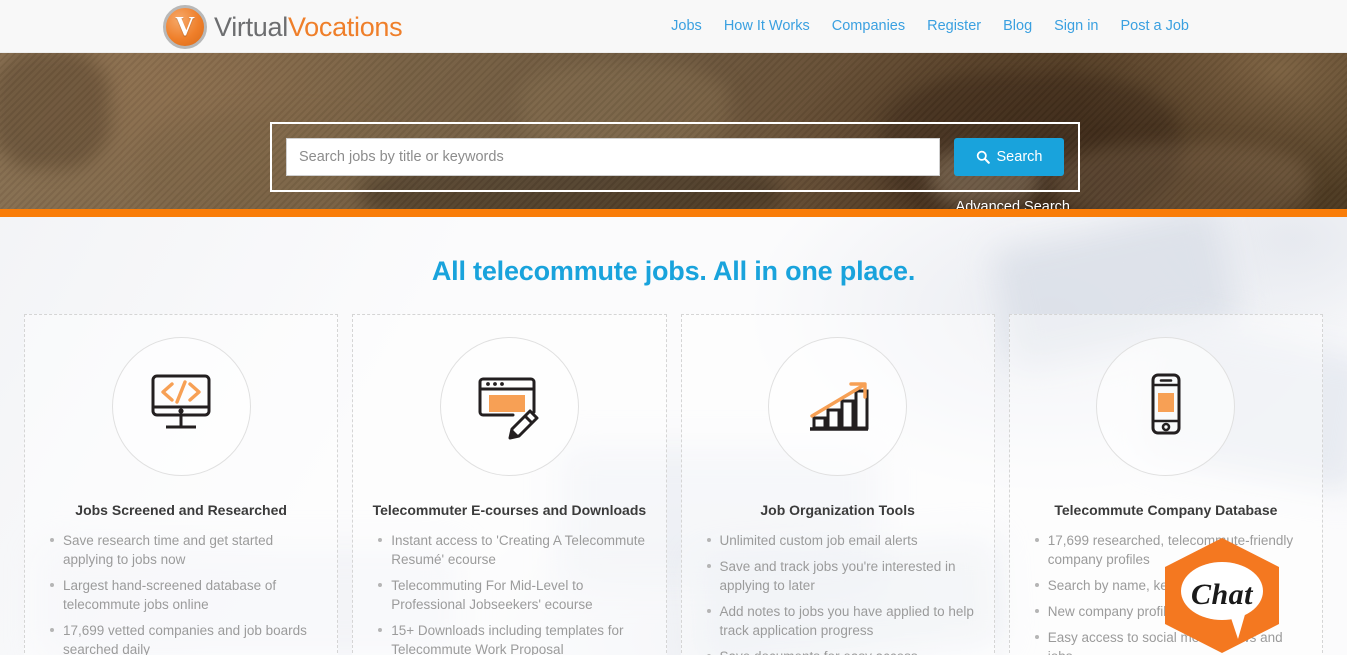 The height and width of the screenshot is (655, 1347). I want to click on search-icon, so click(983, 157).